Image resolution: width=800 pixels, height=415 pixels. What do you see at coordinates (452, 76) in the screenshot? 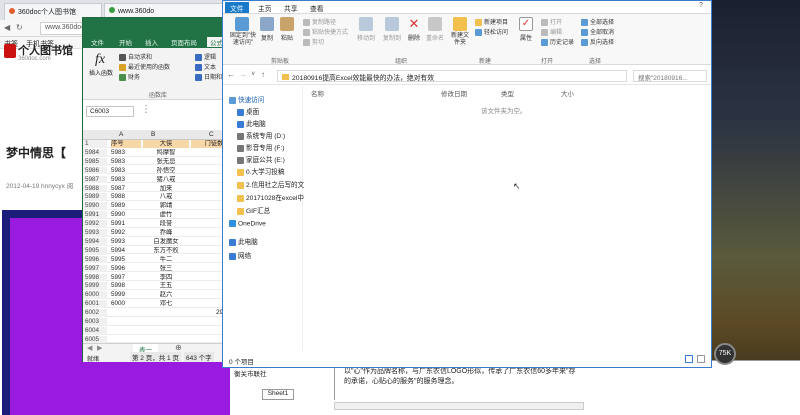
I see `explorer-address-bar: 20180916提高Excel效能最快的办法，绝对有效` at bounding box center [452, 76].